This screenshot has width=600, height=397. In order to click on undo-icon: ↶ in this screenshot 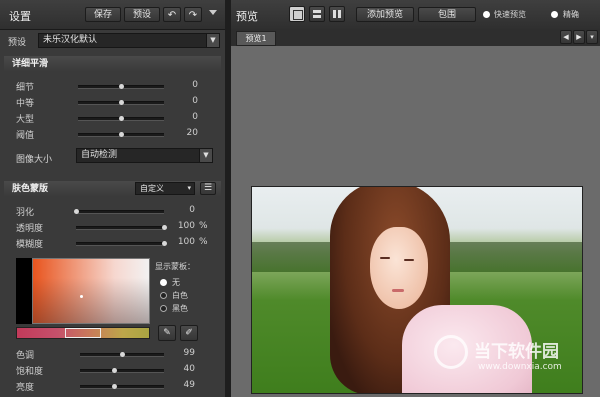, I will do `click(172, 14)`.